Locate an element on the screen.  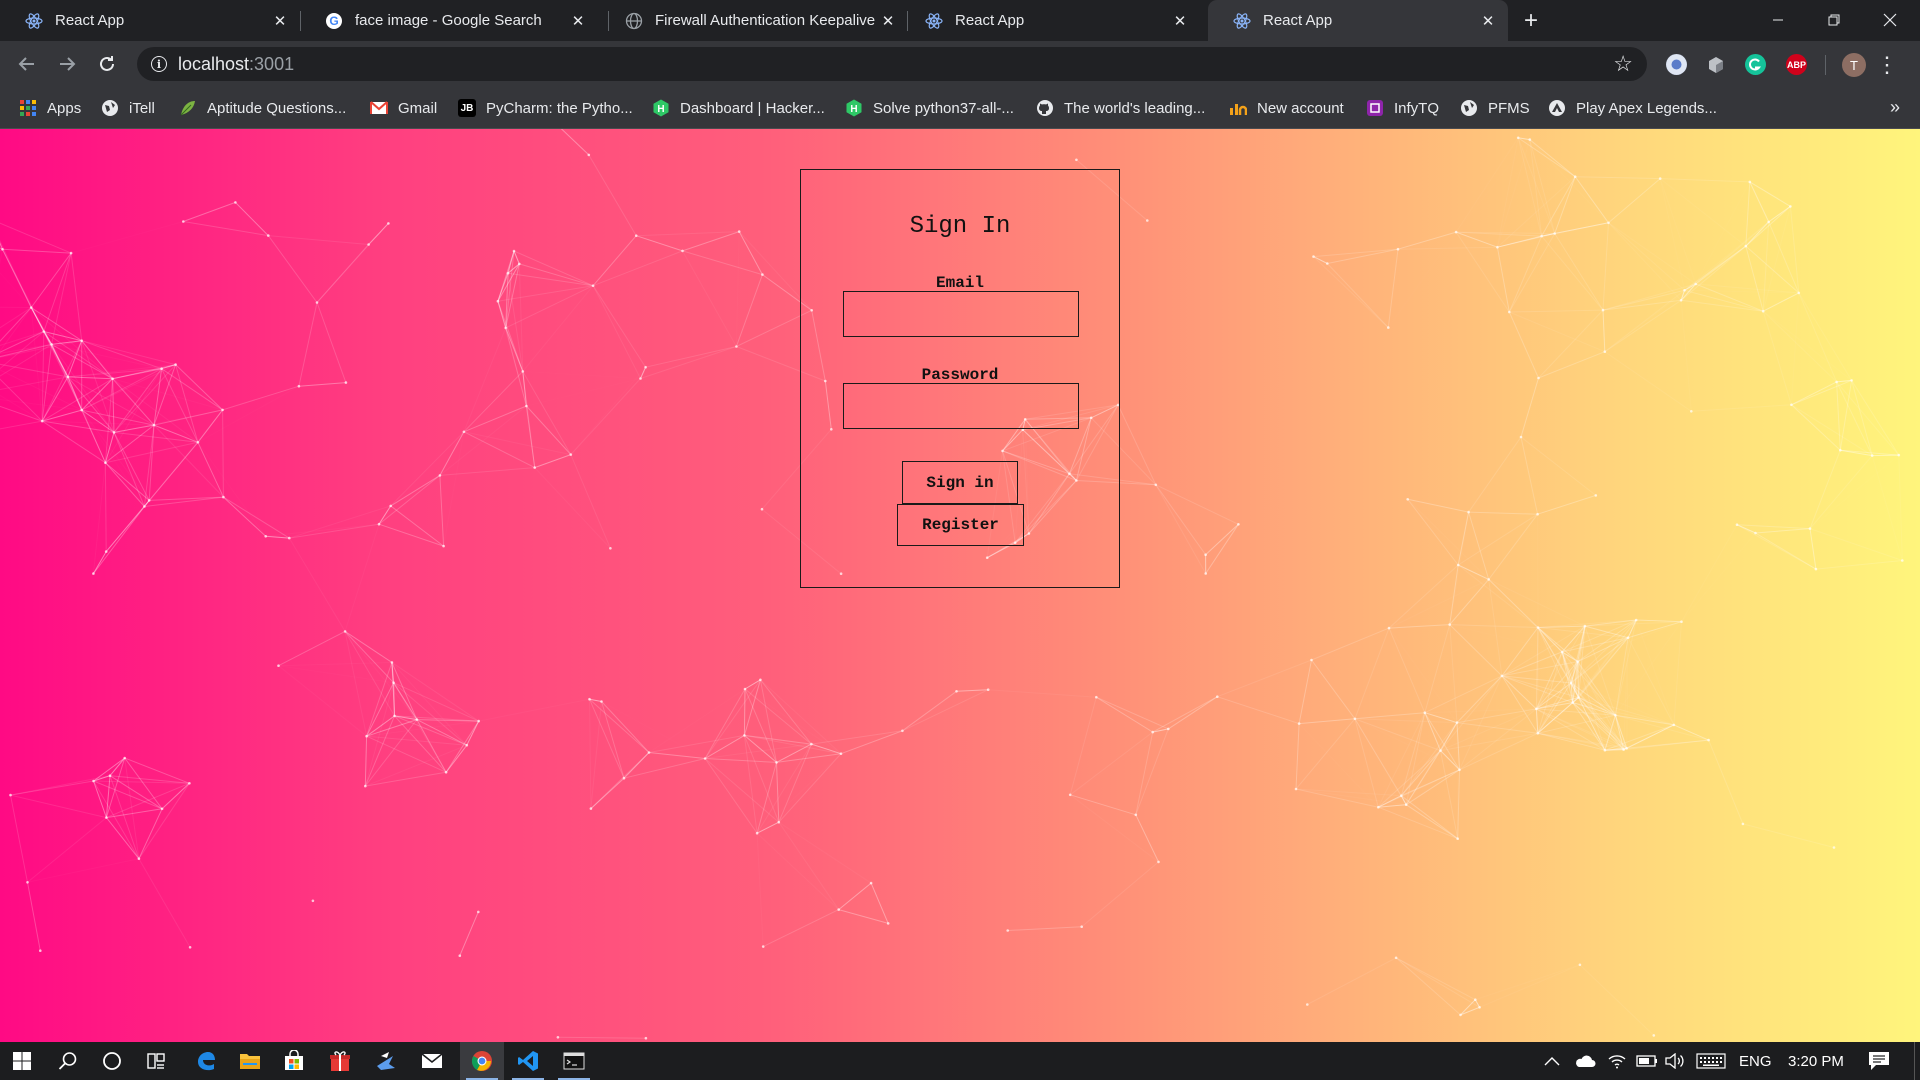
clock: 3:20 PM is located at coordinates (1816, 1061).